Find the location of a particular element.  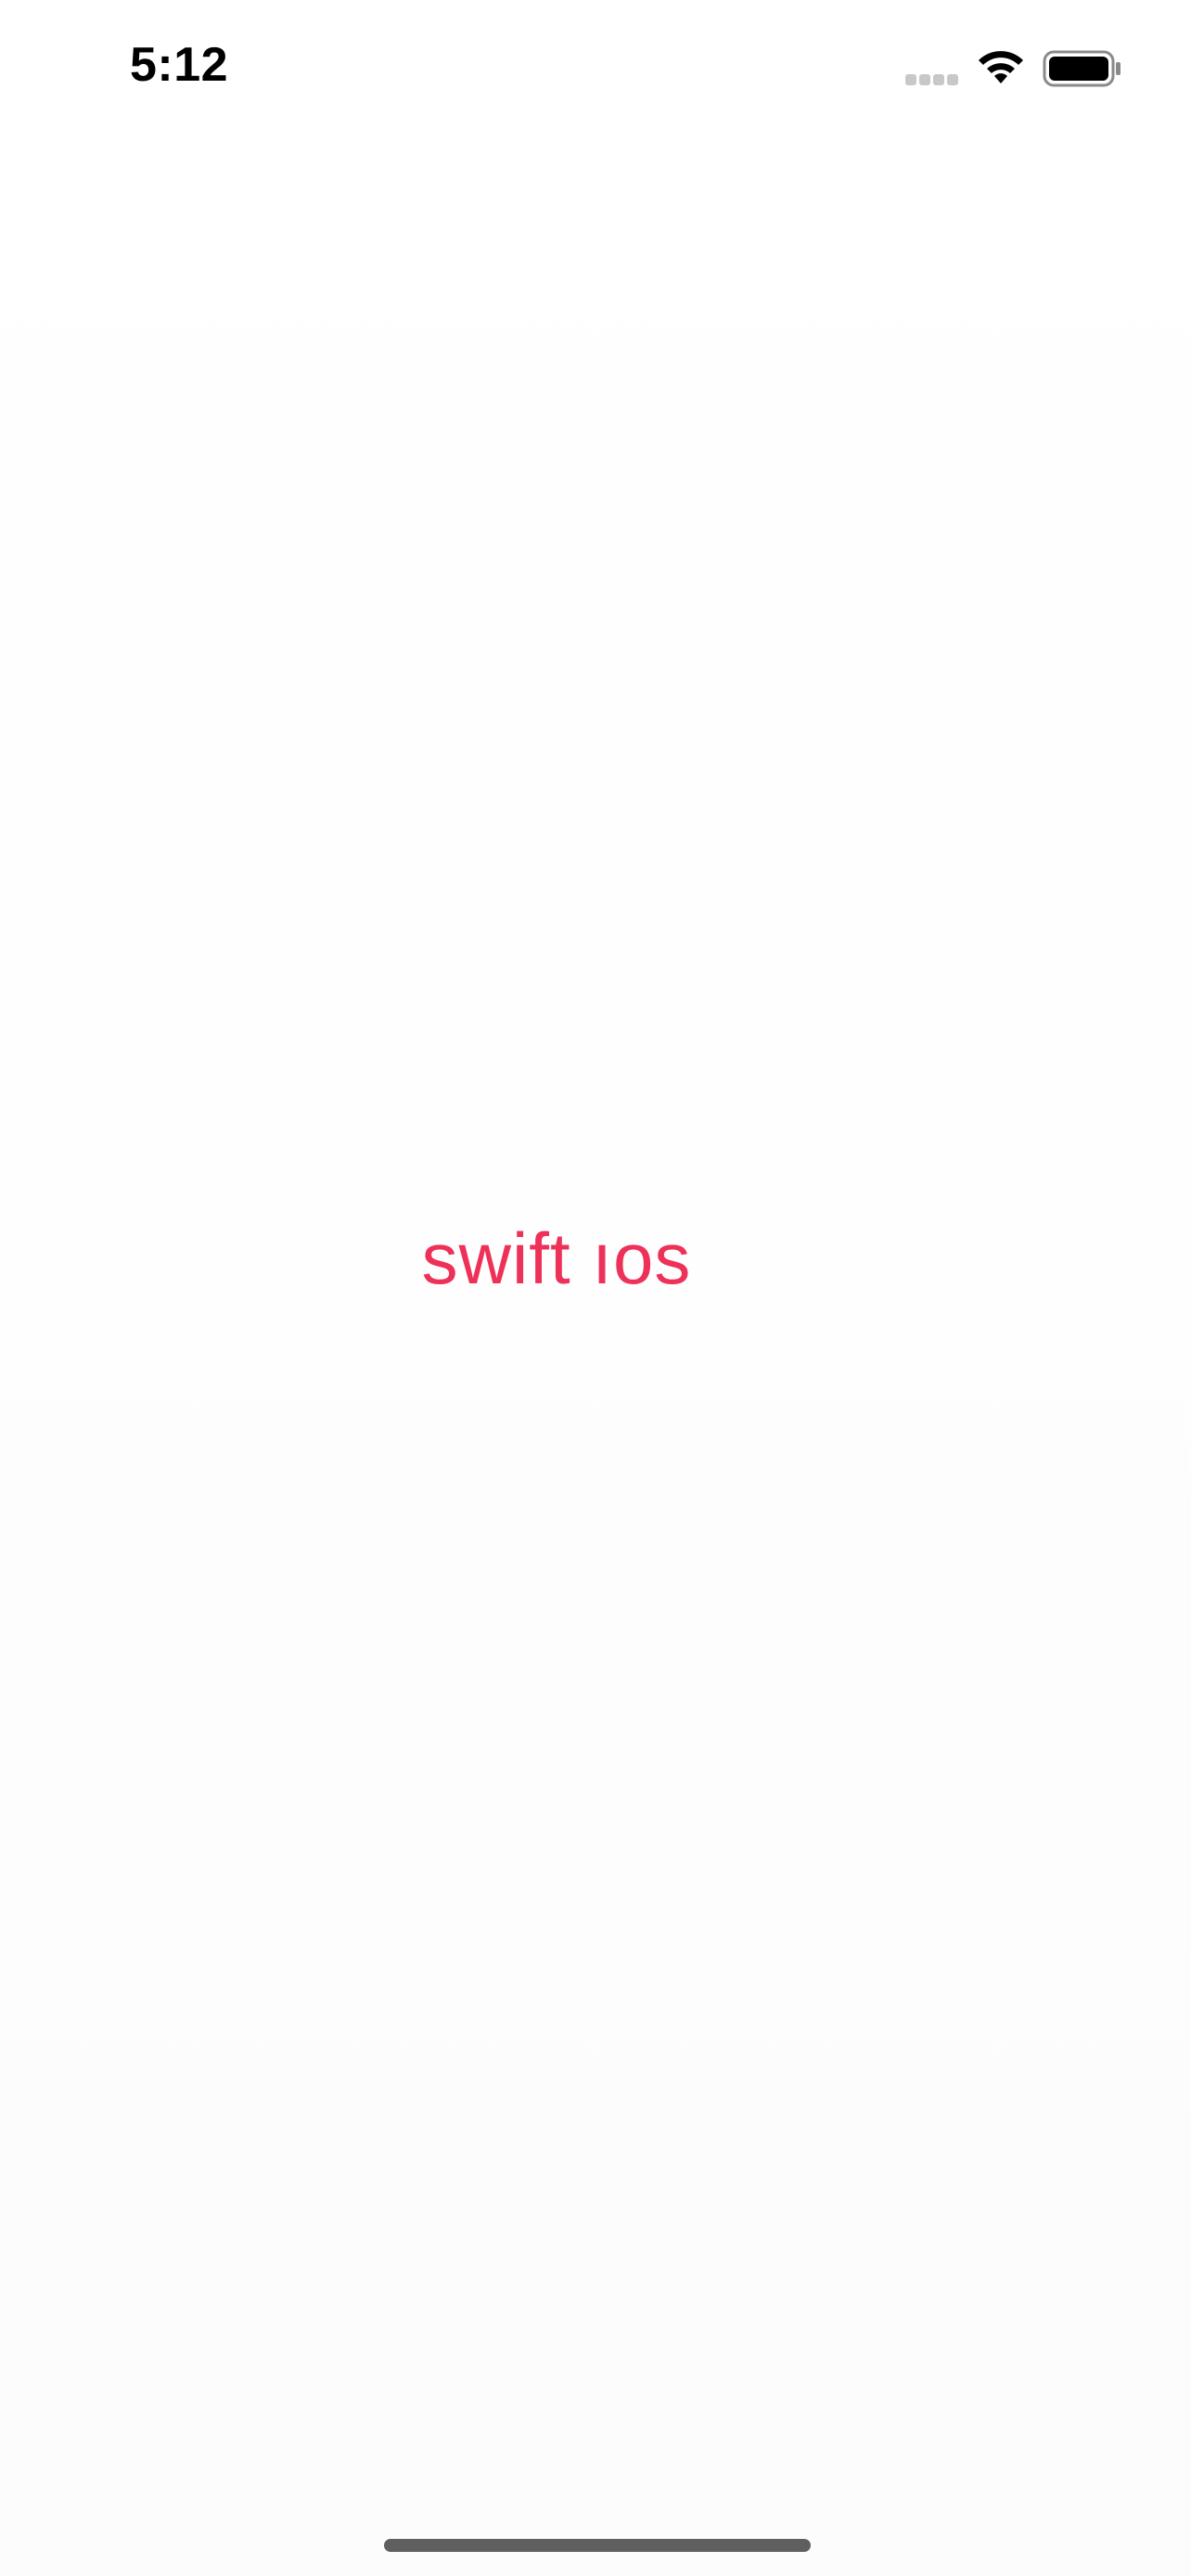

battery-icon is located at coordinates (1082, 68).